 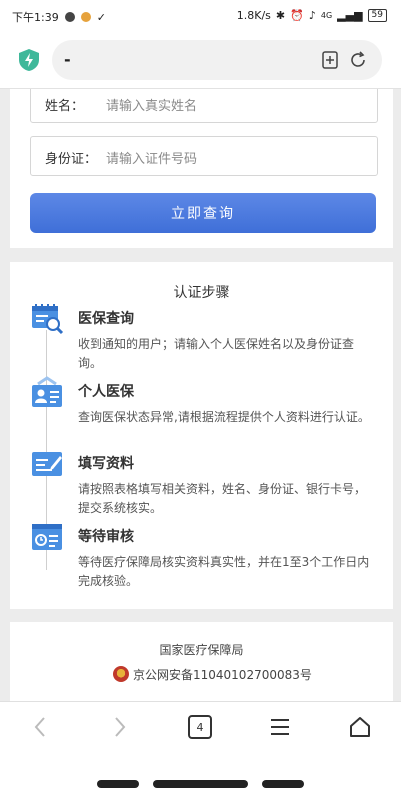 What do you see at coordinates (283, 784) in the screenshot?
I see `gesture-handle-right` at bounding box center [283, 784].